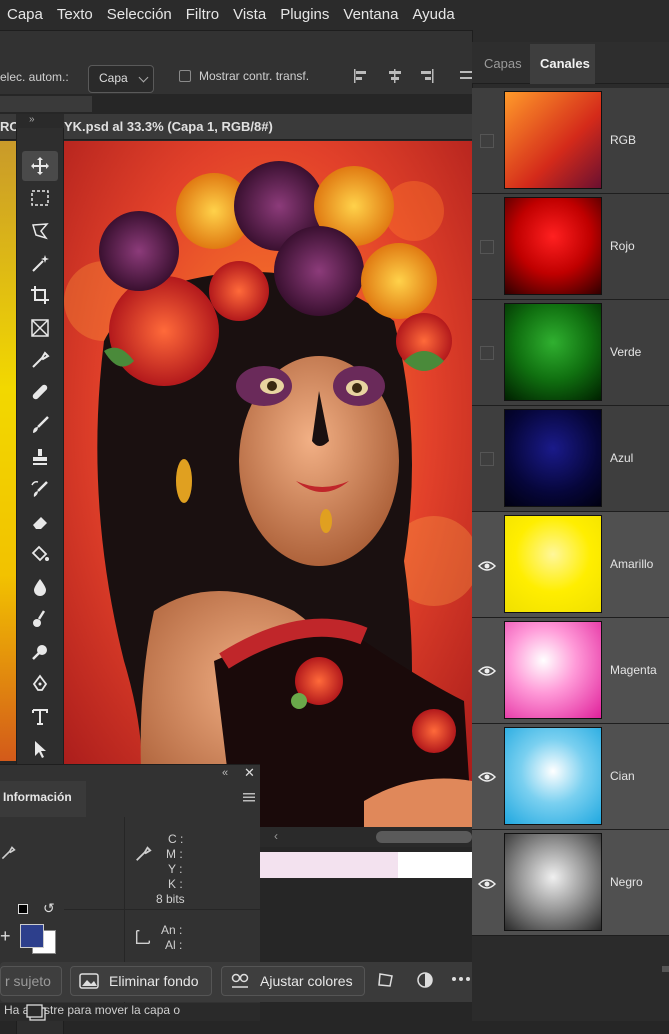 This screenshot has width=669, height=1034. What do you see at coordinates (553, 776) in the screenshot?
I see `channel-thumbnail-cyan` at bounding box center [553, 776].